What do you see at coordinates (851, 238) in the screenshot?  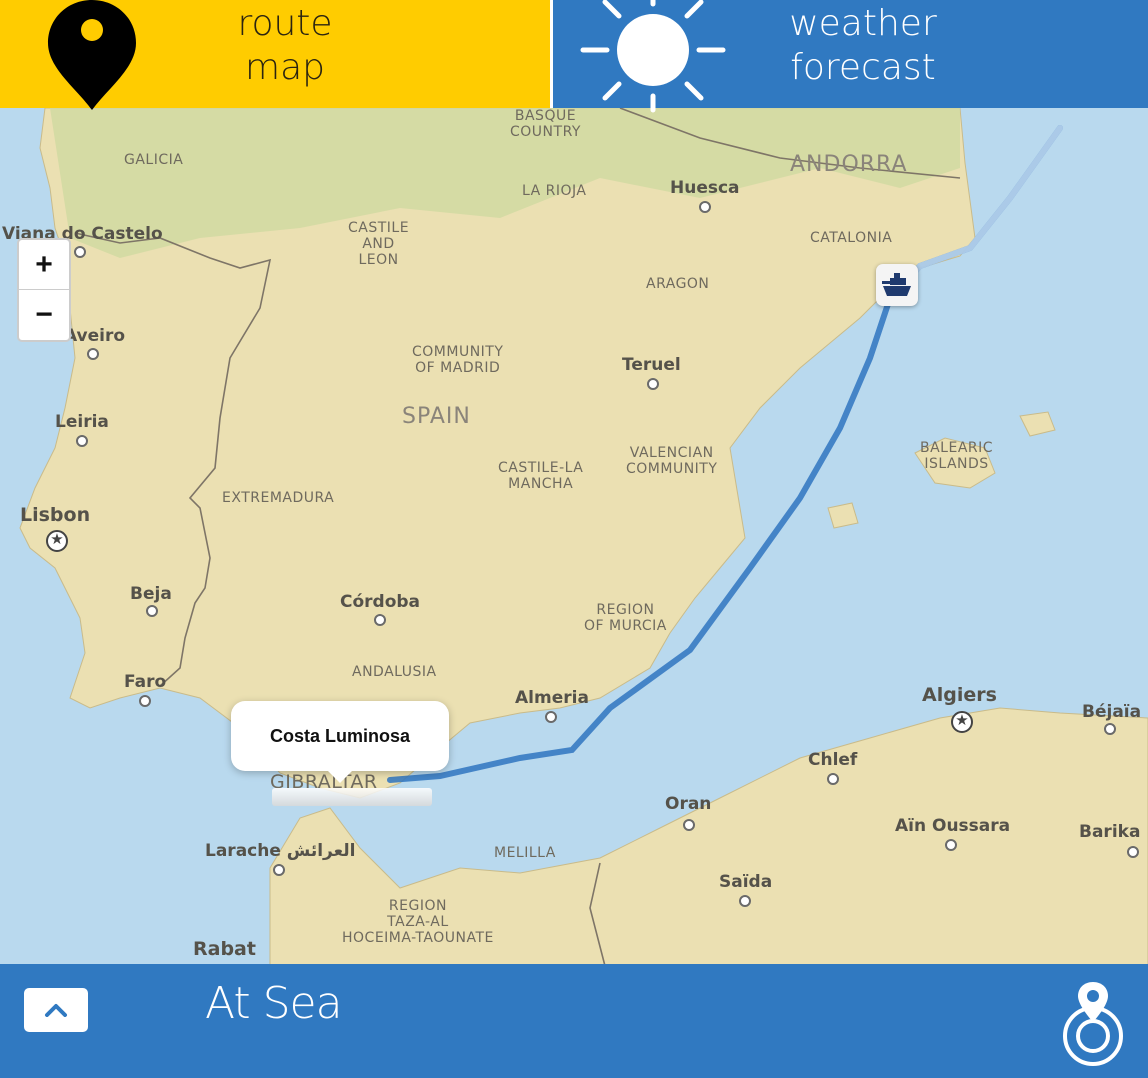 I see `label-catalonia: CATALONIA` at bounding box center [851, 238].